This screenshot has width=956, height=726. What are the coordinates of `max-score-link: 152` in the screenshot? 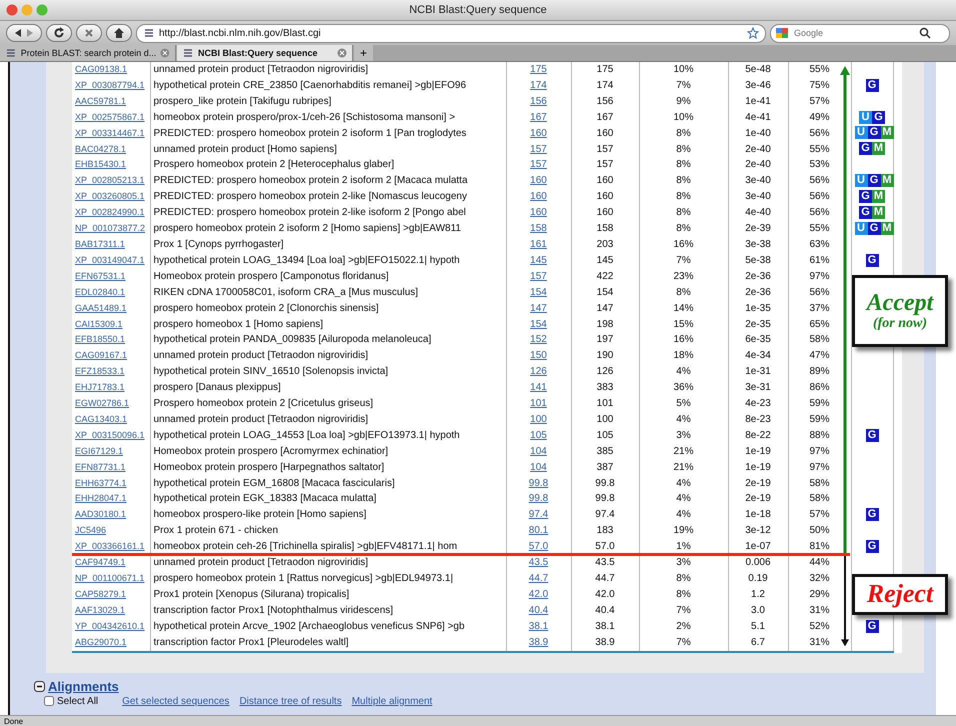 It's located at (538, 340).